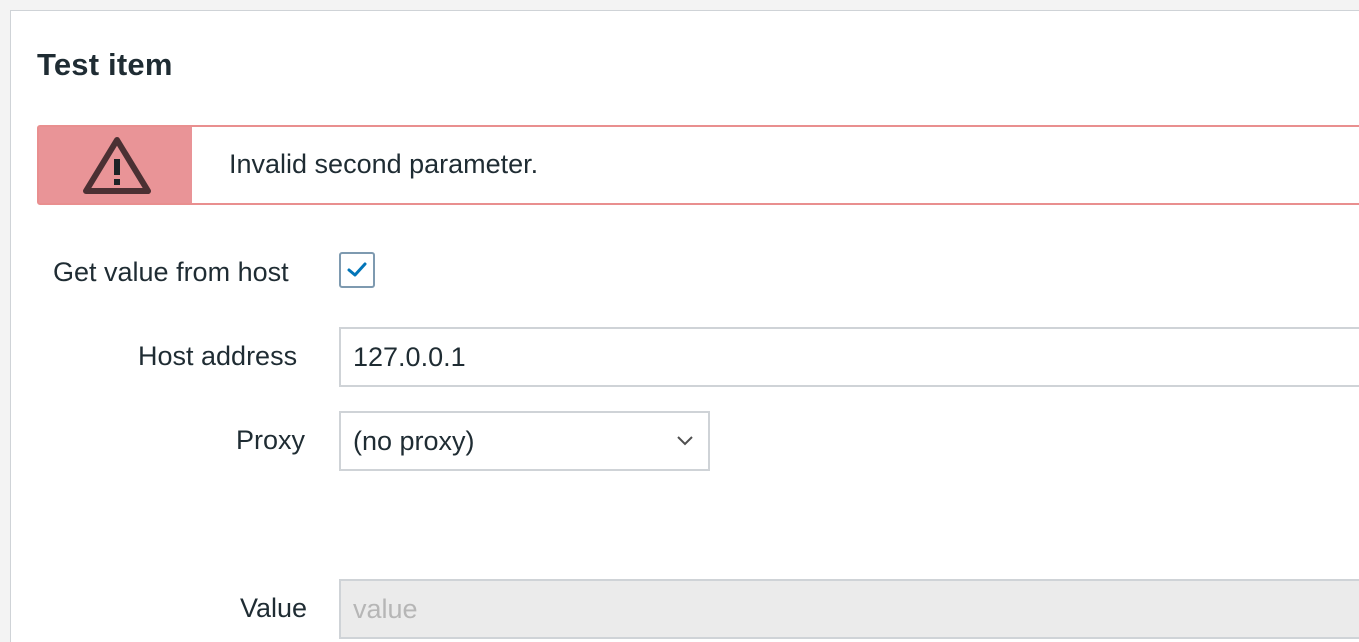 The width and height of the screenshot is (1359, 642). I want to click on warning-icon, so click(117, 165).